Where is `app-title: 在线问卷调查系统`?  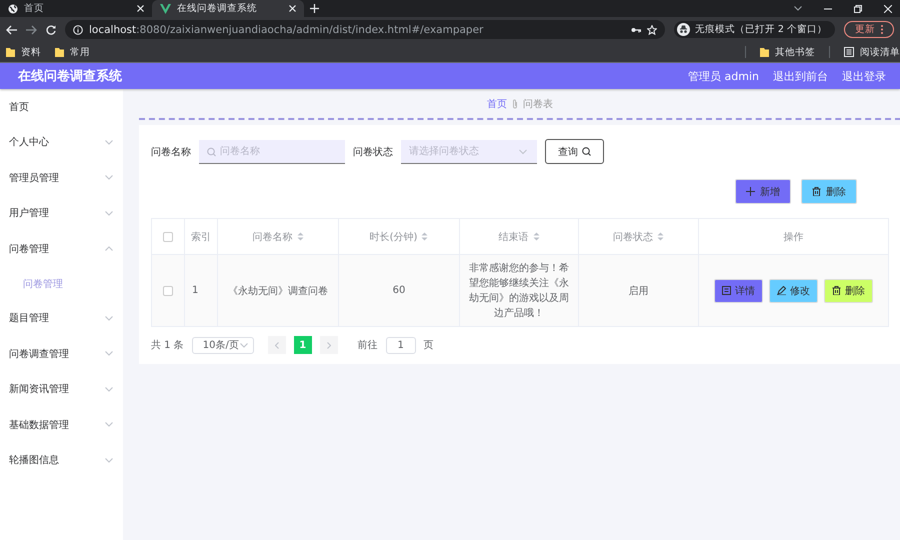 app-title: 在线问卷调查系统 is located at coordinates (70, 76).